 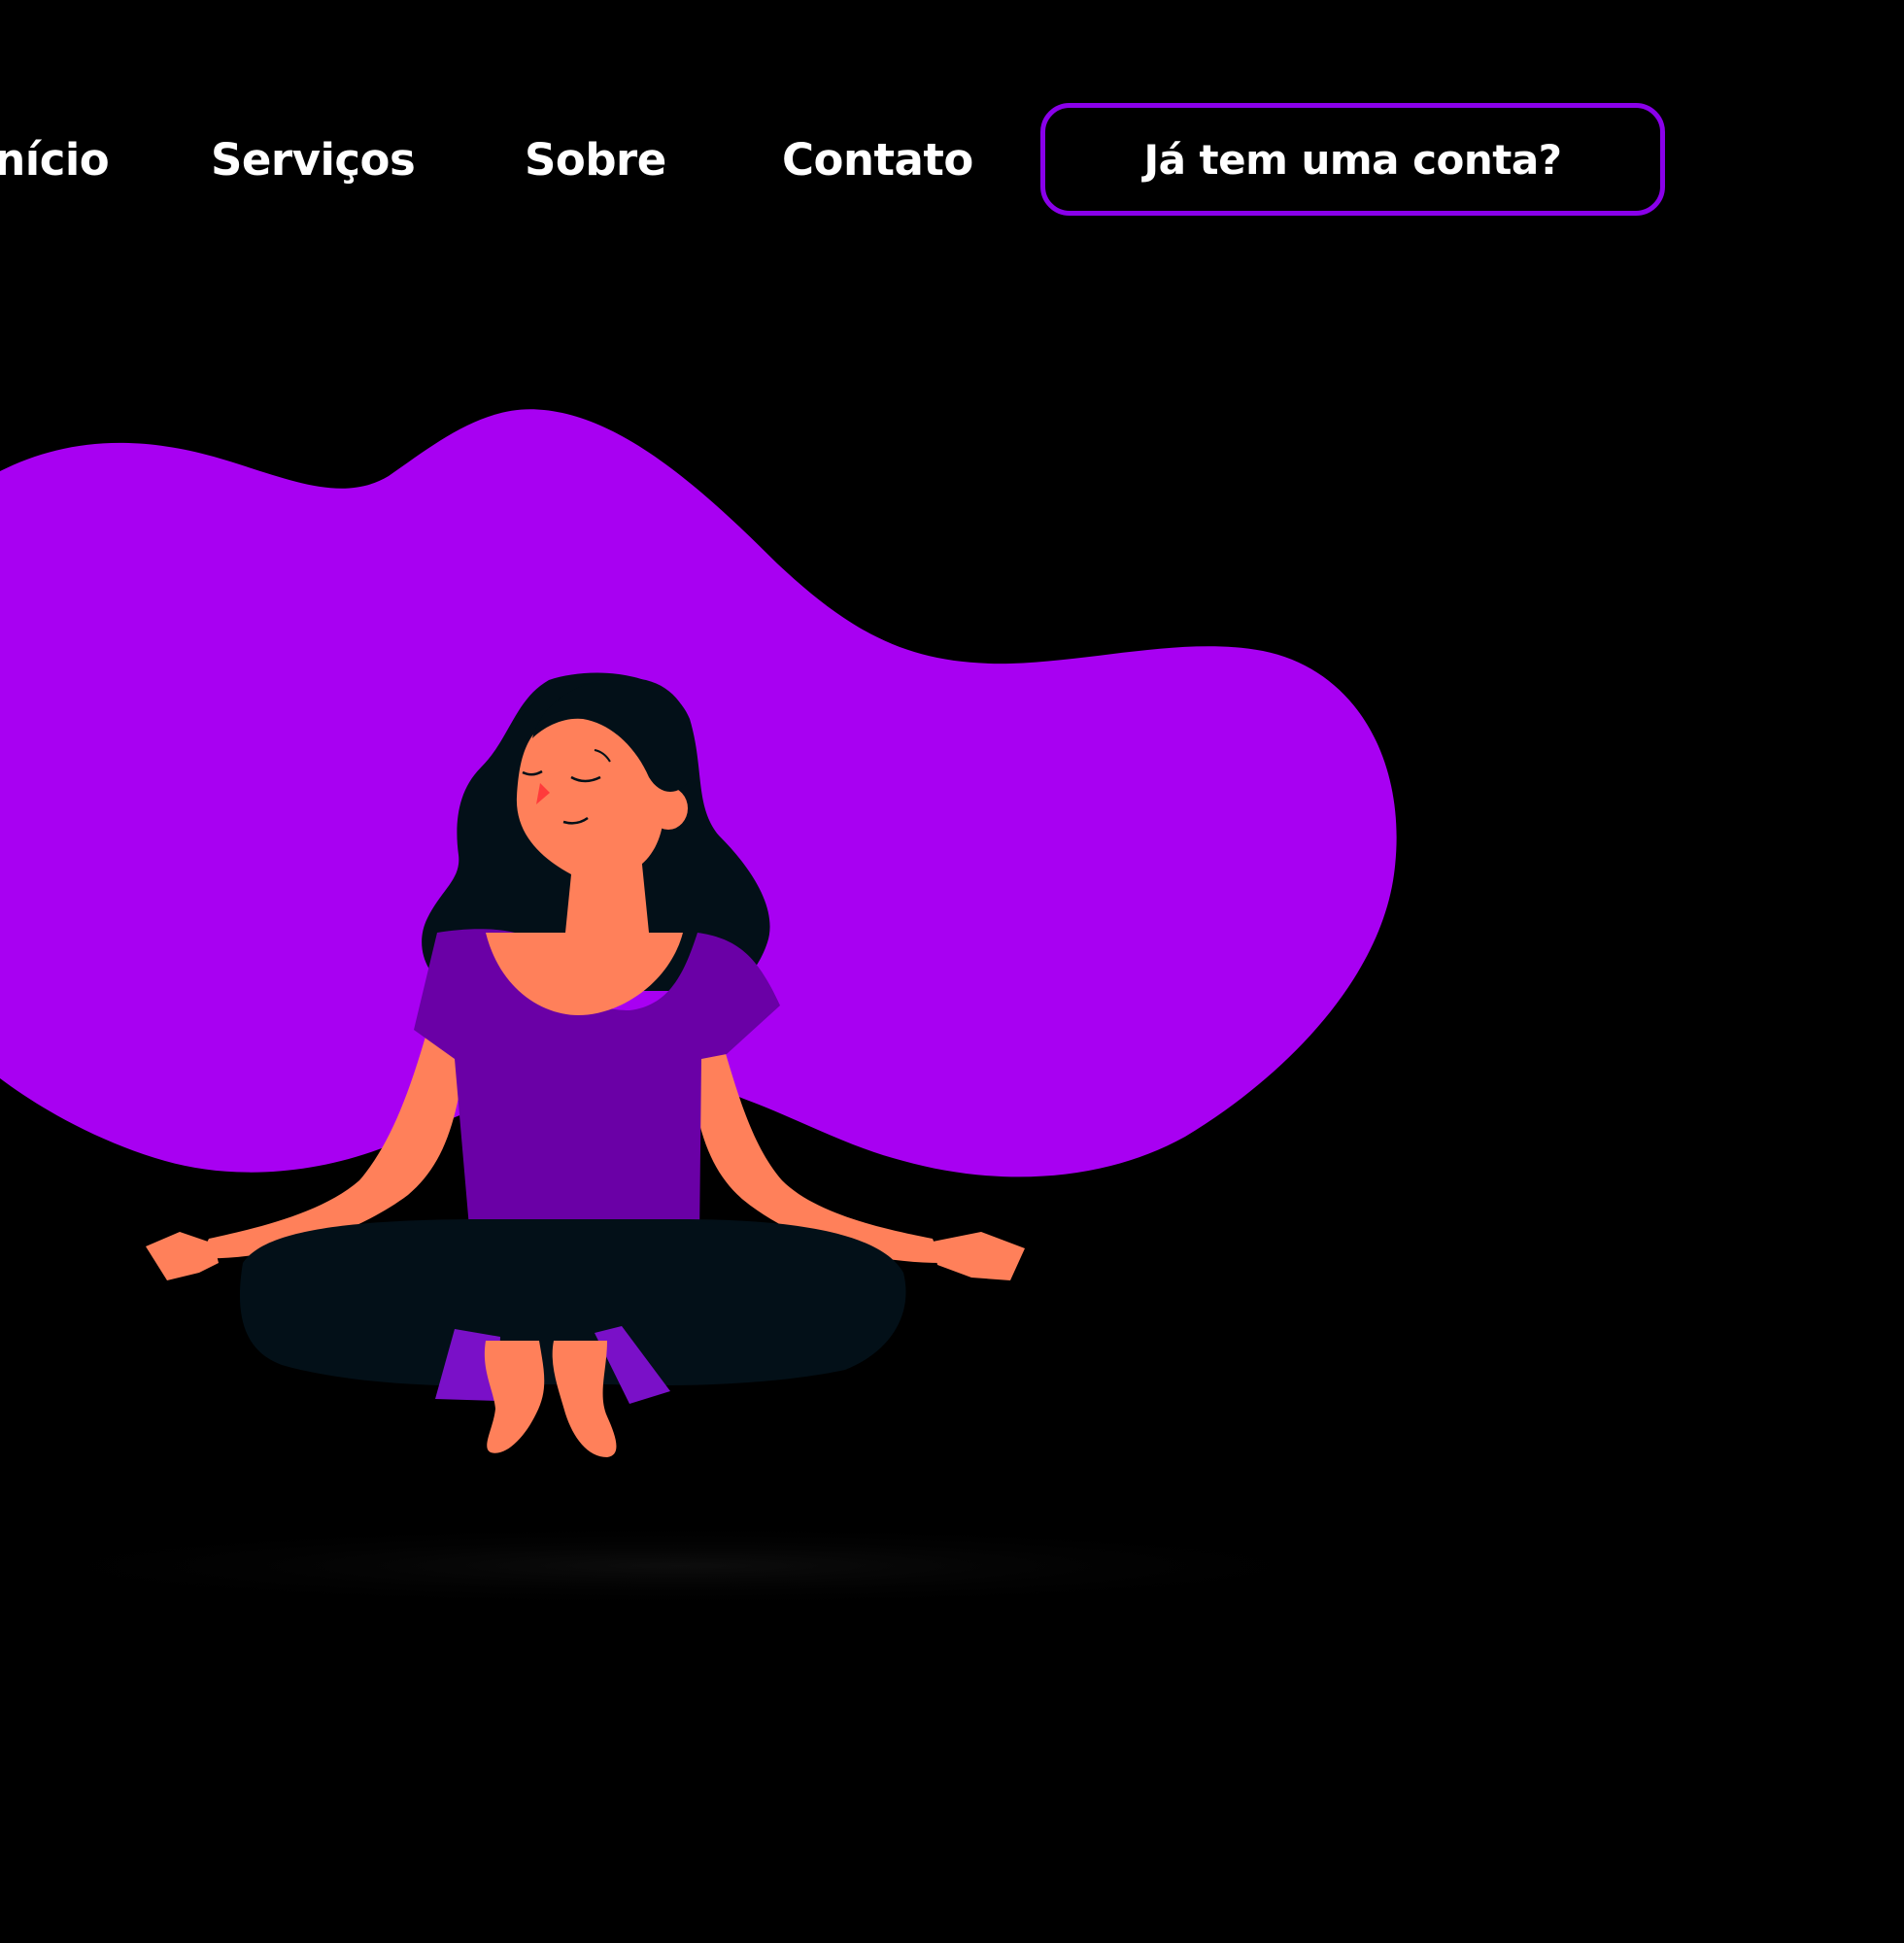 I want to click on login-button: Já tem uma conta?, so click(x=1352, y=160).